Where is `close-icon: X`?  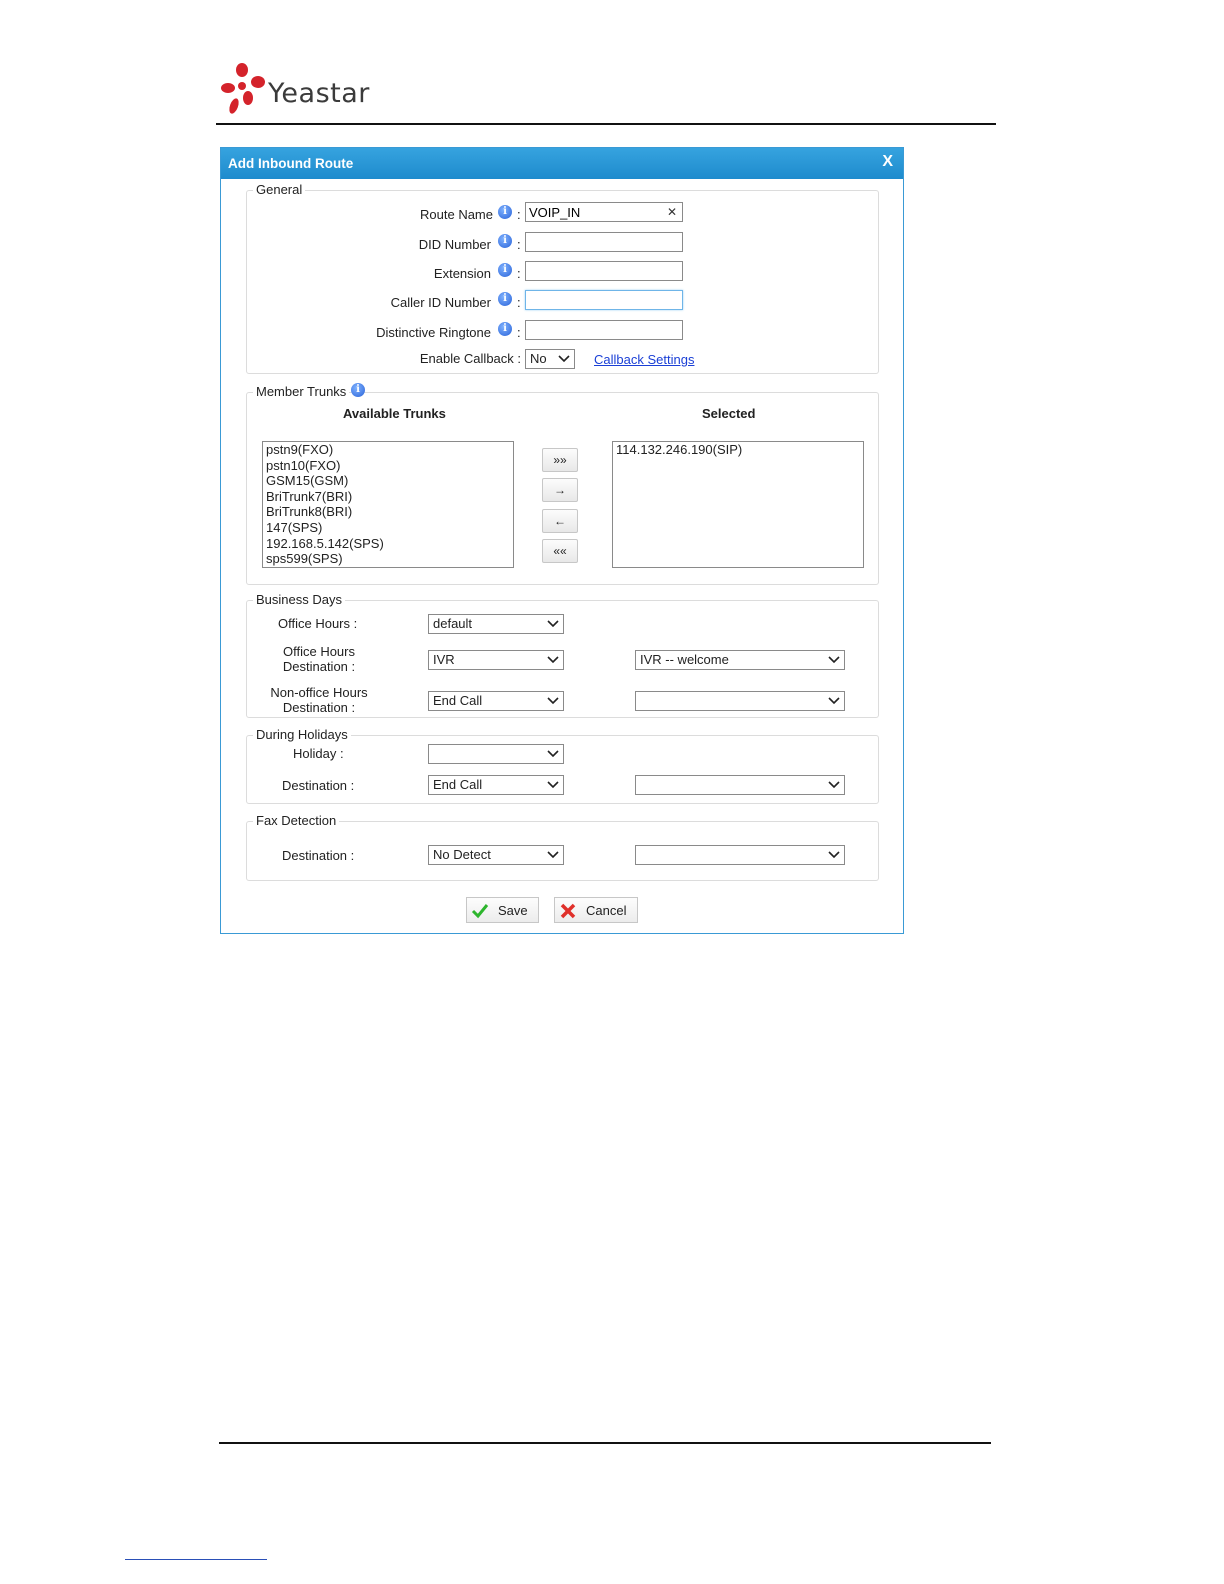 close-icon: X is located at coordinates (887, 162).